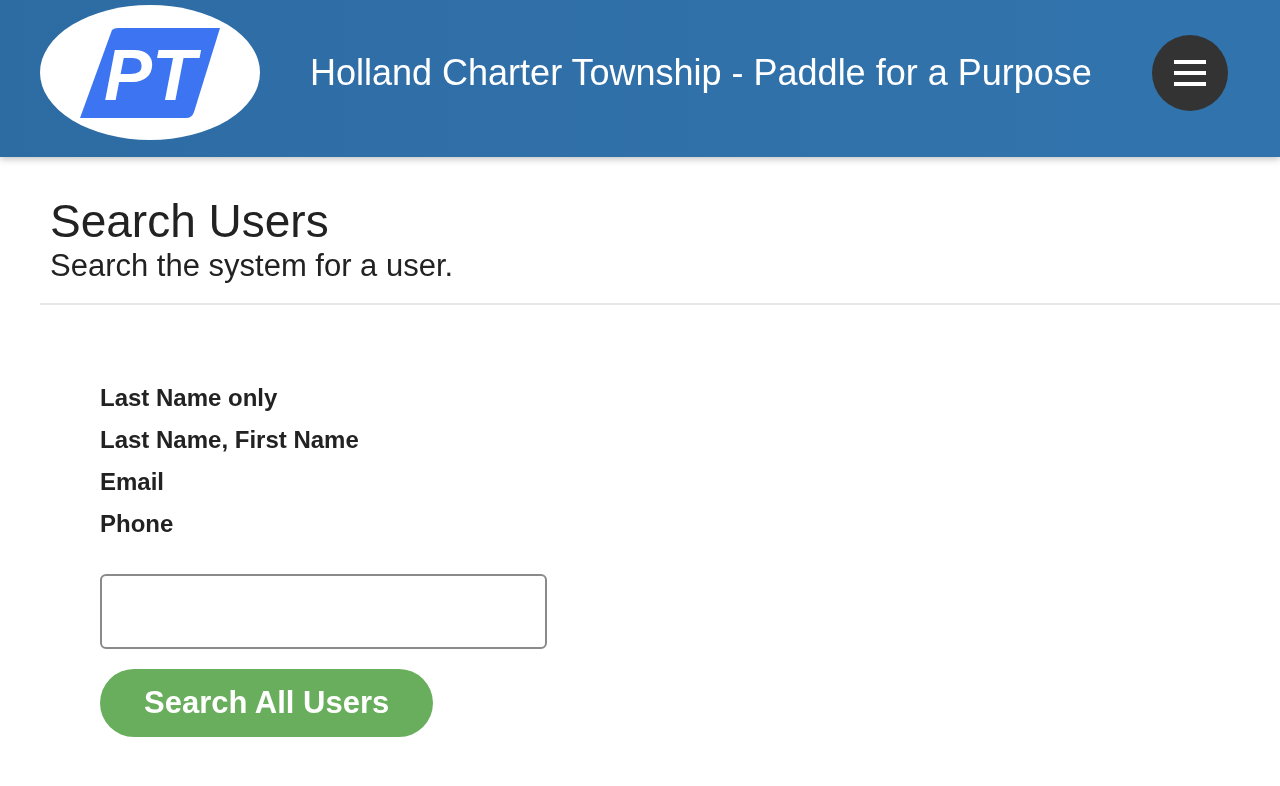 This screenshot has height=786, width=1280. What do you see at coordinates (1190, 72) in the screenshot?
I see `menu-icon` at bounding box center [1190, 72].